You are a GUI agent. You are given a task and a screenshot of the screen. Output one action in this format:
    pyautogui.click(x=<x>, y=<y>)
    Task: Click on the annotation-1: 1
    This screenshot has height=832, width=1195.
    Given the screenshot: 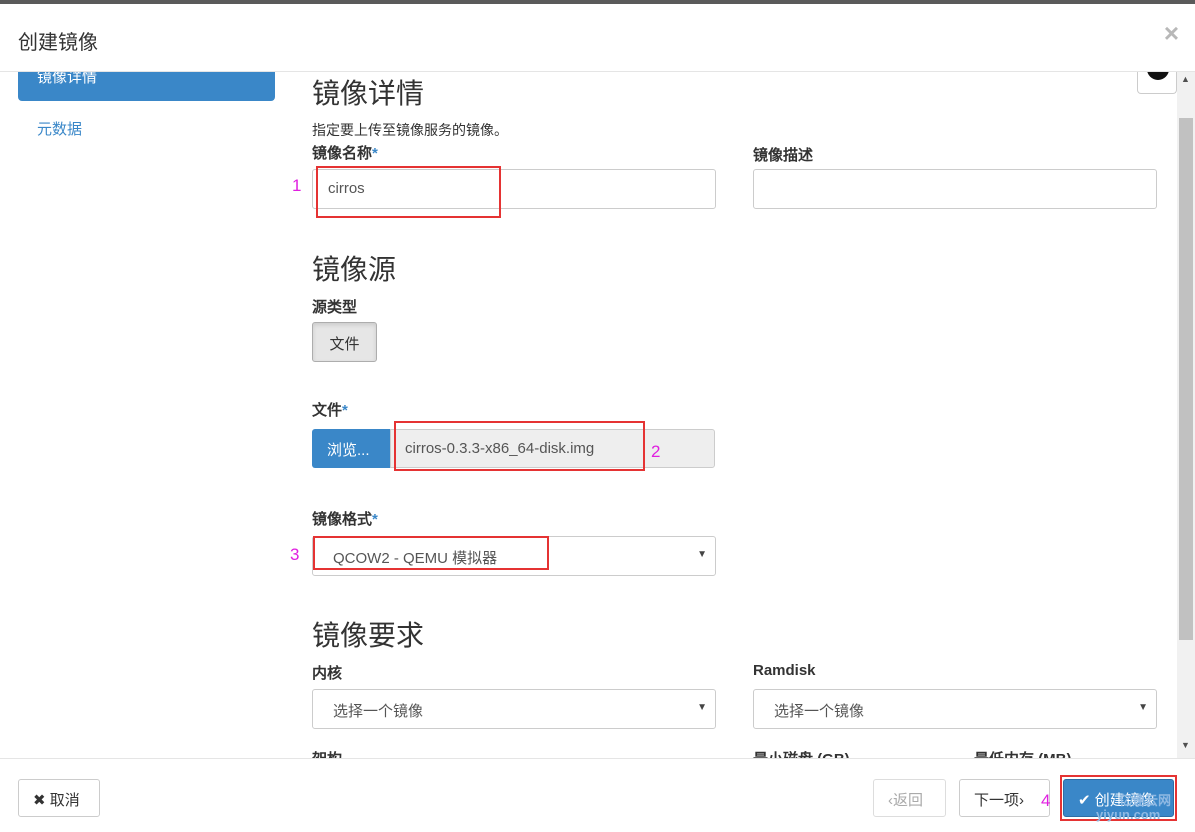 What is the action you would take?
    pyautogui.click(x=297, y=185)
    